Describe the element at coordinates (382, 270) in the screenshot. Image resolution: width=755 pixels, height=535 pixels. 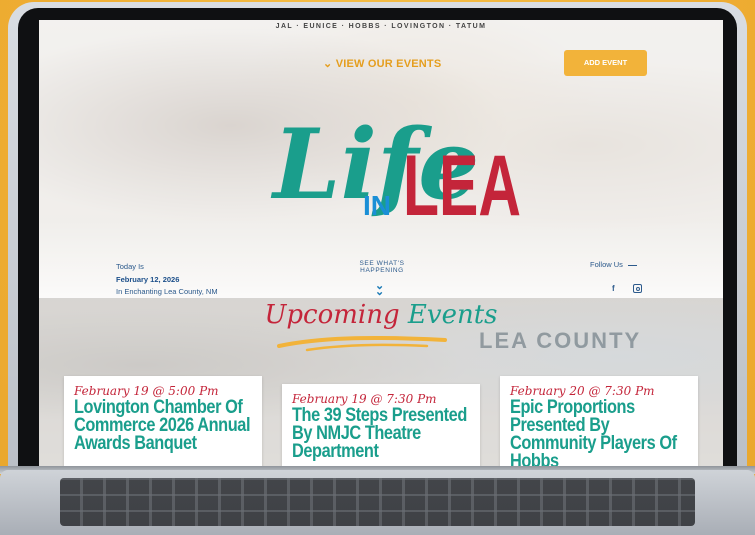
I see `see-line-2: HAPPENING` at that location.